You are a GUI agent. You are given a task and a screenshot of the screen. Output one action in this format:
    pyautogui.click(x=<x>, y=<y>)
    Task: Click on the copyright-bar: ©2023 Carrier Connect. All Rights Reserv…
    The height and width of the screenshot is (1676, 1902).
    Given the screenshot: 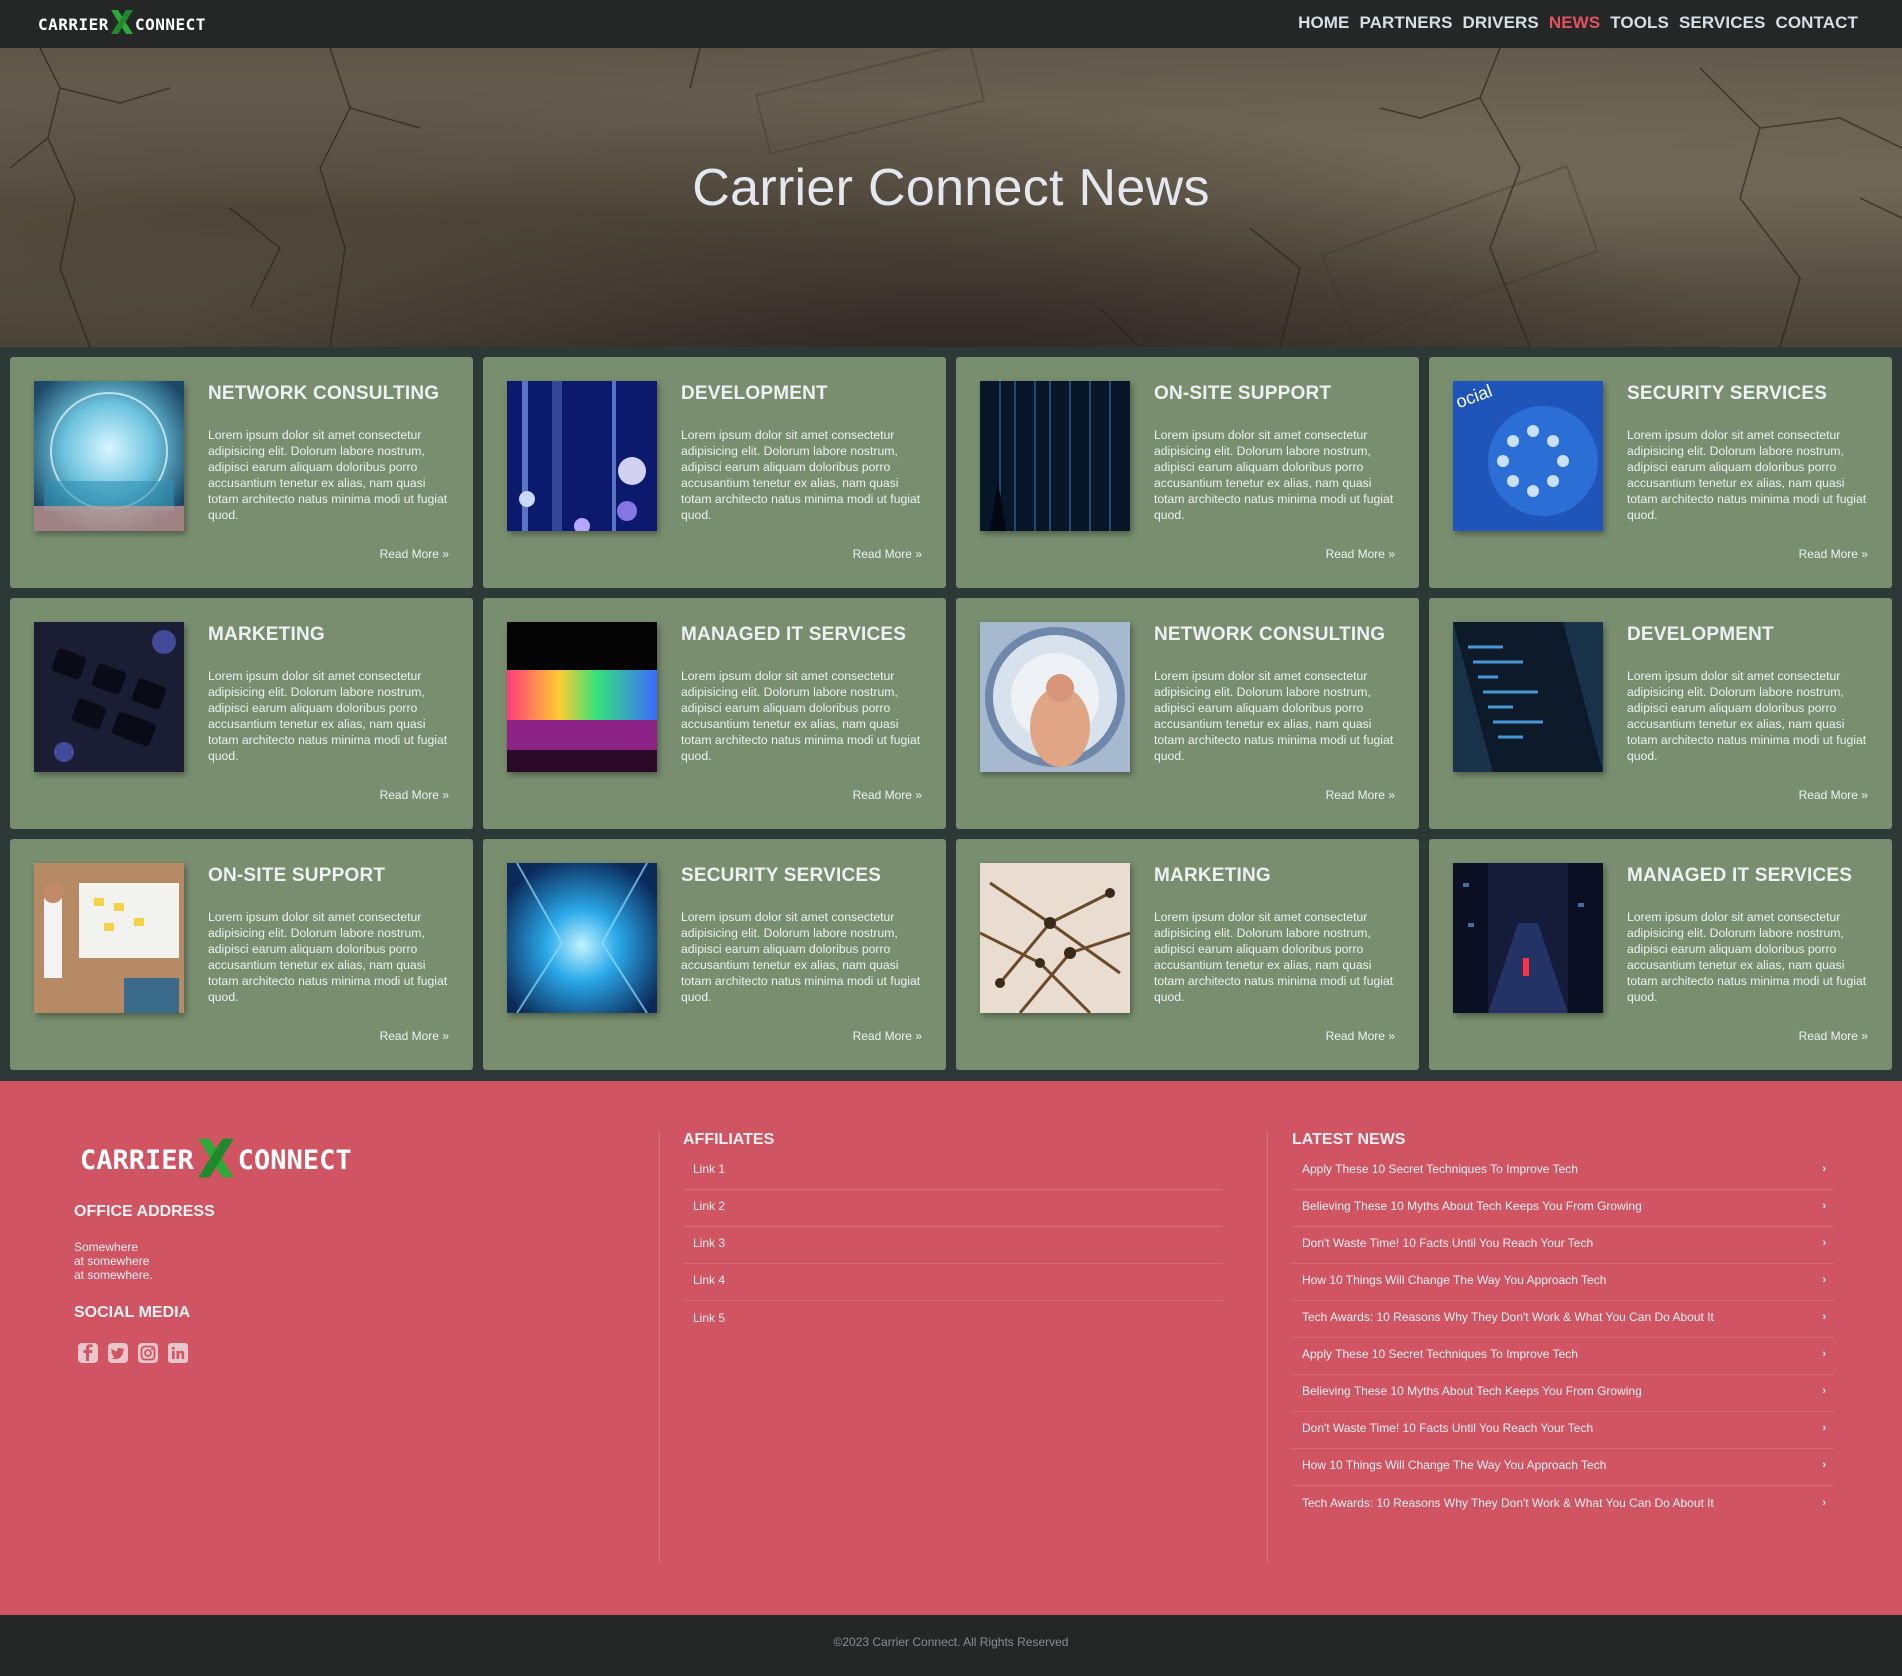 What is the action you would take?
    pyautogui.click(x=951, y=1645)
    